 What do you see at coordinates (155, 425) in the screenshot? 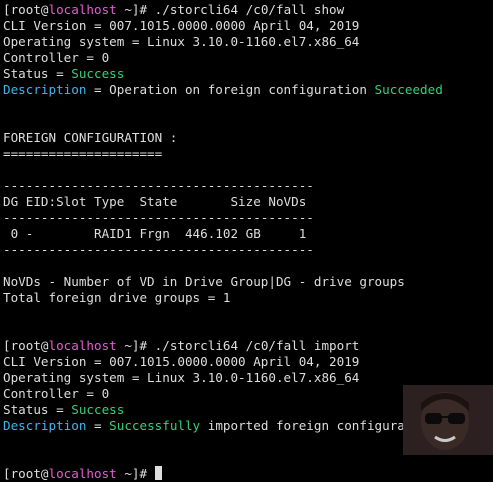
I see `description-value: Successfully` at bounding box center [155, 425].